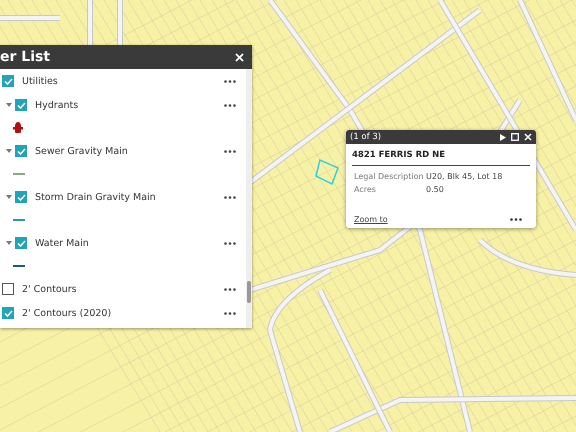 The image size is (576, 432). Describe the element at coordinates (503, 137) in the screenshot. I see `next-button` at that location.